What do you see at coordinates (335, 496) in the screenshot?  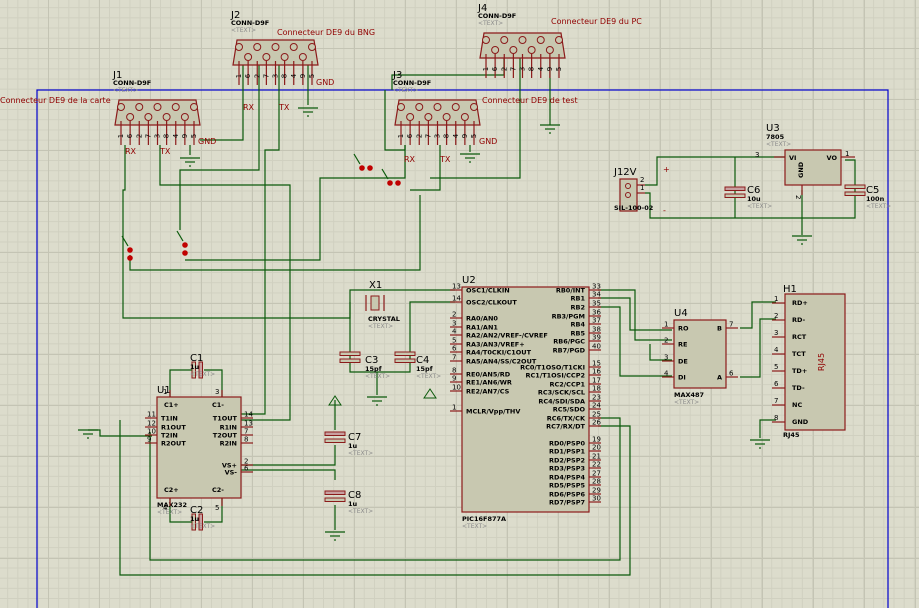 I see `capacitor-c8` at bounding box center [335, 496].